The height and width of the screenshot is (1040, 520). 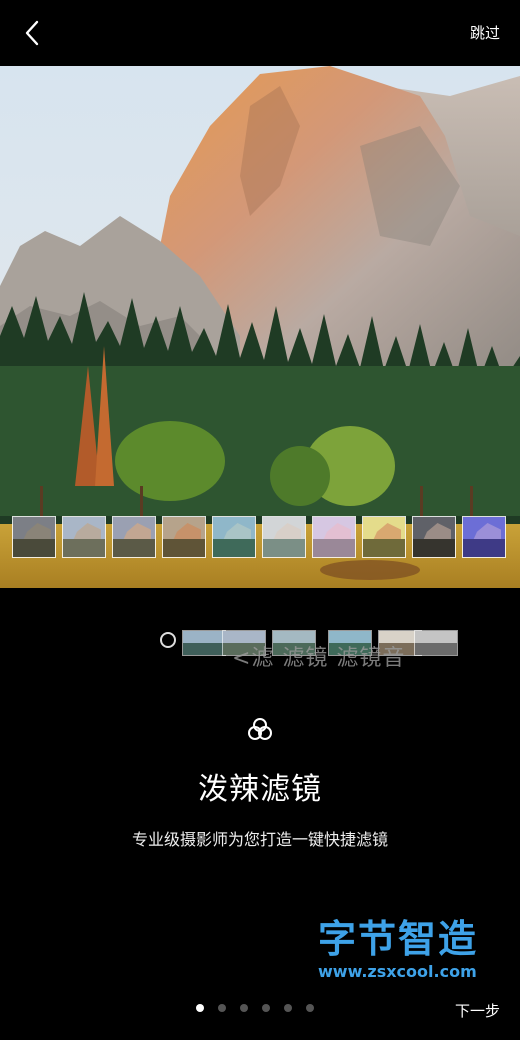 I want to click on watermark-url: www.zsxcool.com, so click(x=397, y=971).